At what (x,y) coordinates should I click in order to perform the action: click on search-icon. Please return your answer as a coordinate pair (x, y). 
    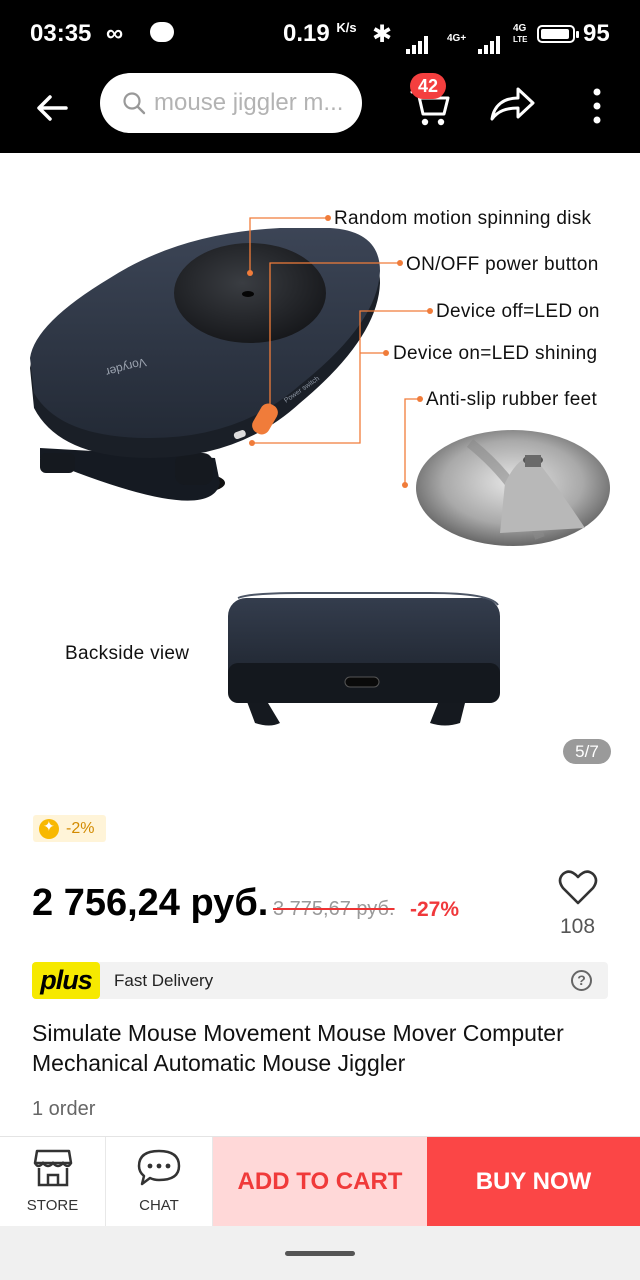
    Looking at the image, I should click on (134, 103).